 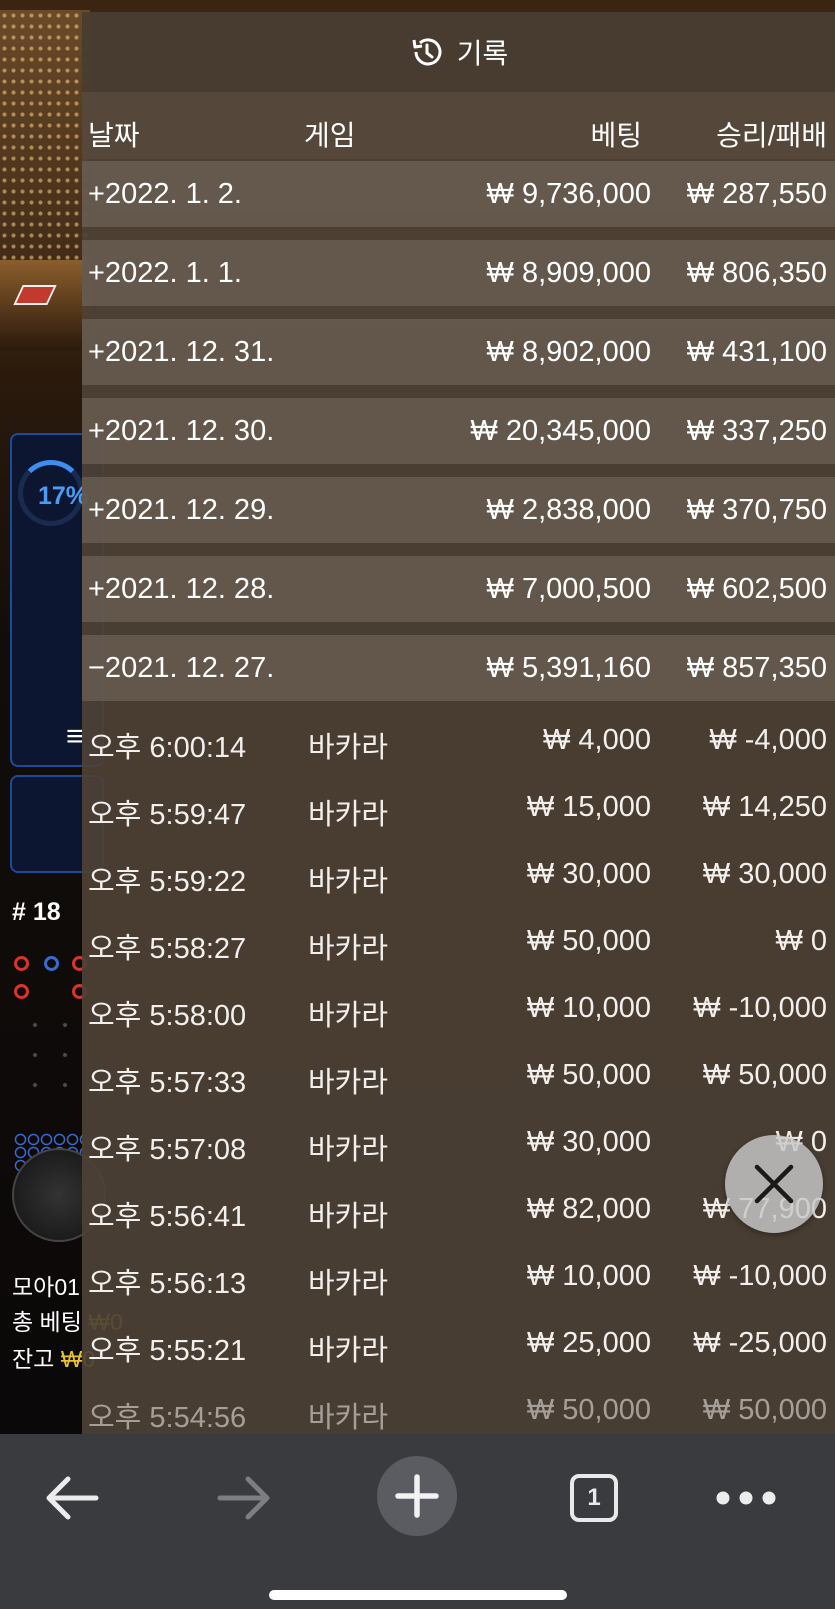 I want to click on arrow-left-icon, so click(x=72, y=1498).